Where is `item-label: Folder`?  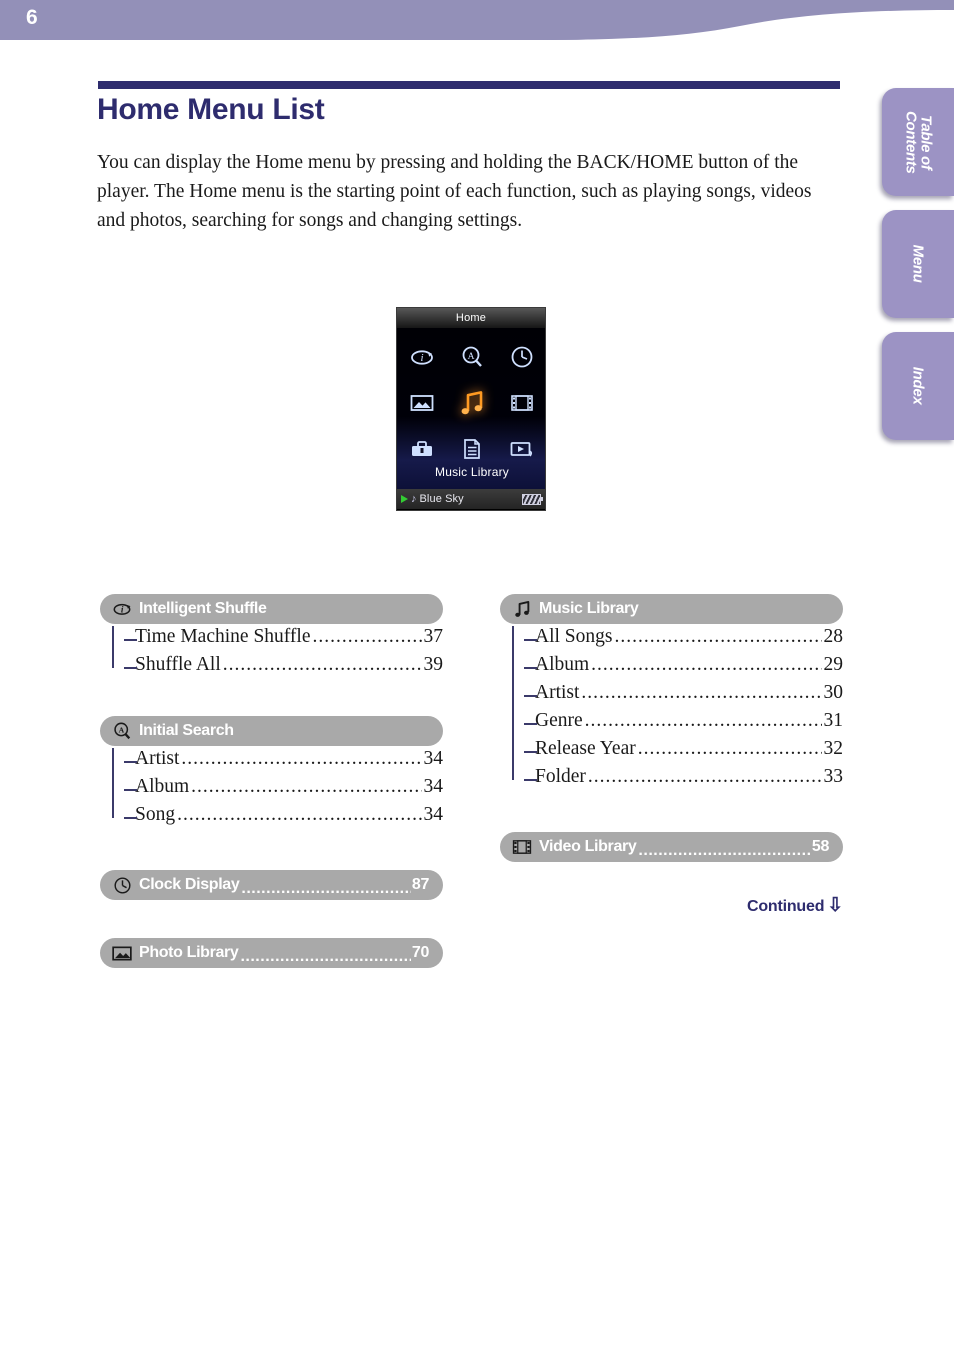 item-label: Folder is located at coordinates (560, 776).